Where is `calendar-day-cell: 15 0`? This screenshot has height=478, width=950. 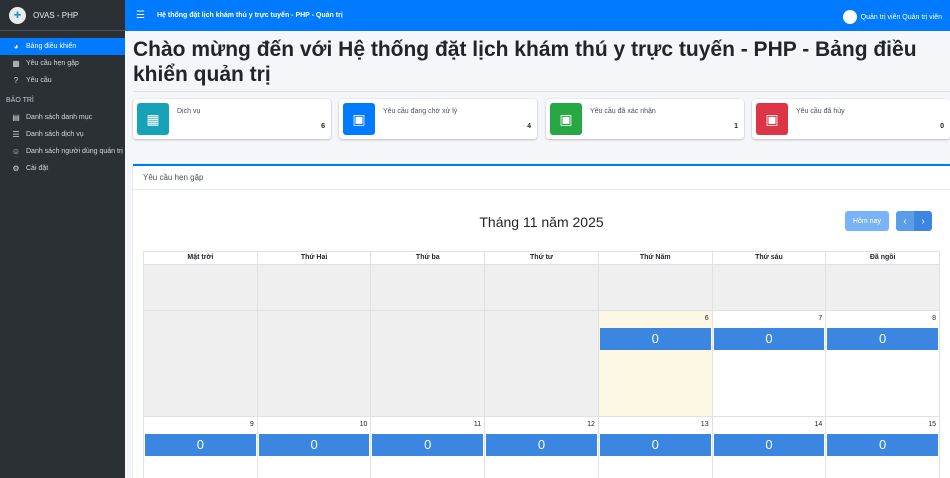
calendar-day-cell: 15 0 is located at coordinates (883, 447).